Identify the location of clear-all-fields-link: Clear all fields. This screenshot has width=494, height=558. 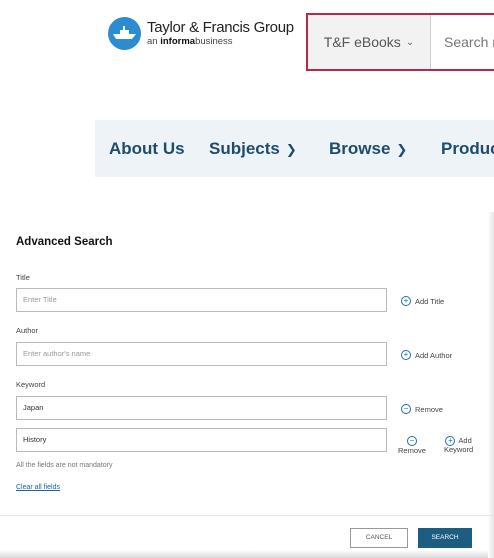
(38, 487).